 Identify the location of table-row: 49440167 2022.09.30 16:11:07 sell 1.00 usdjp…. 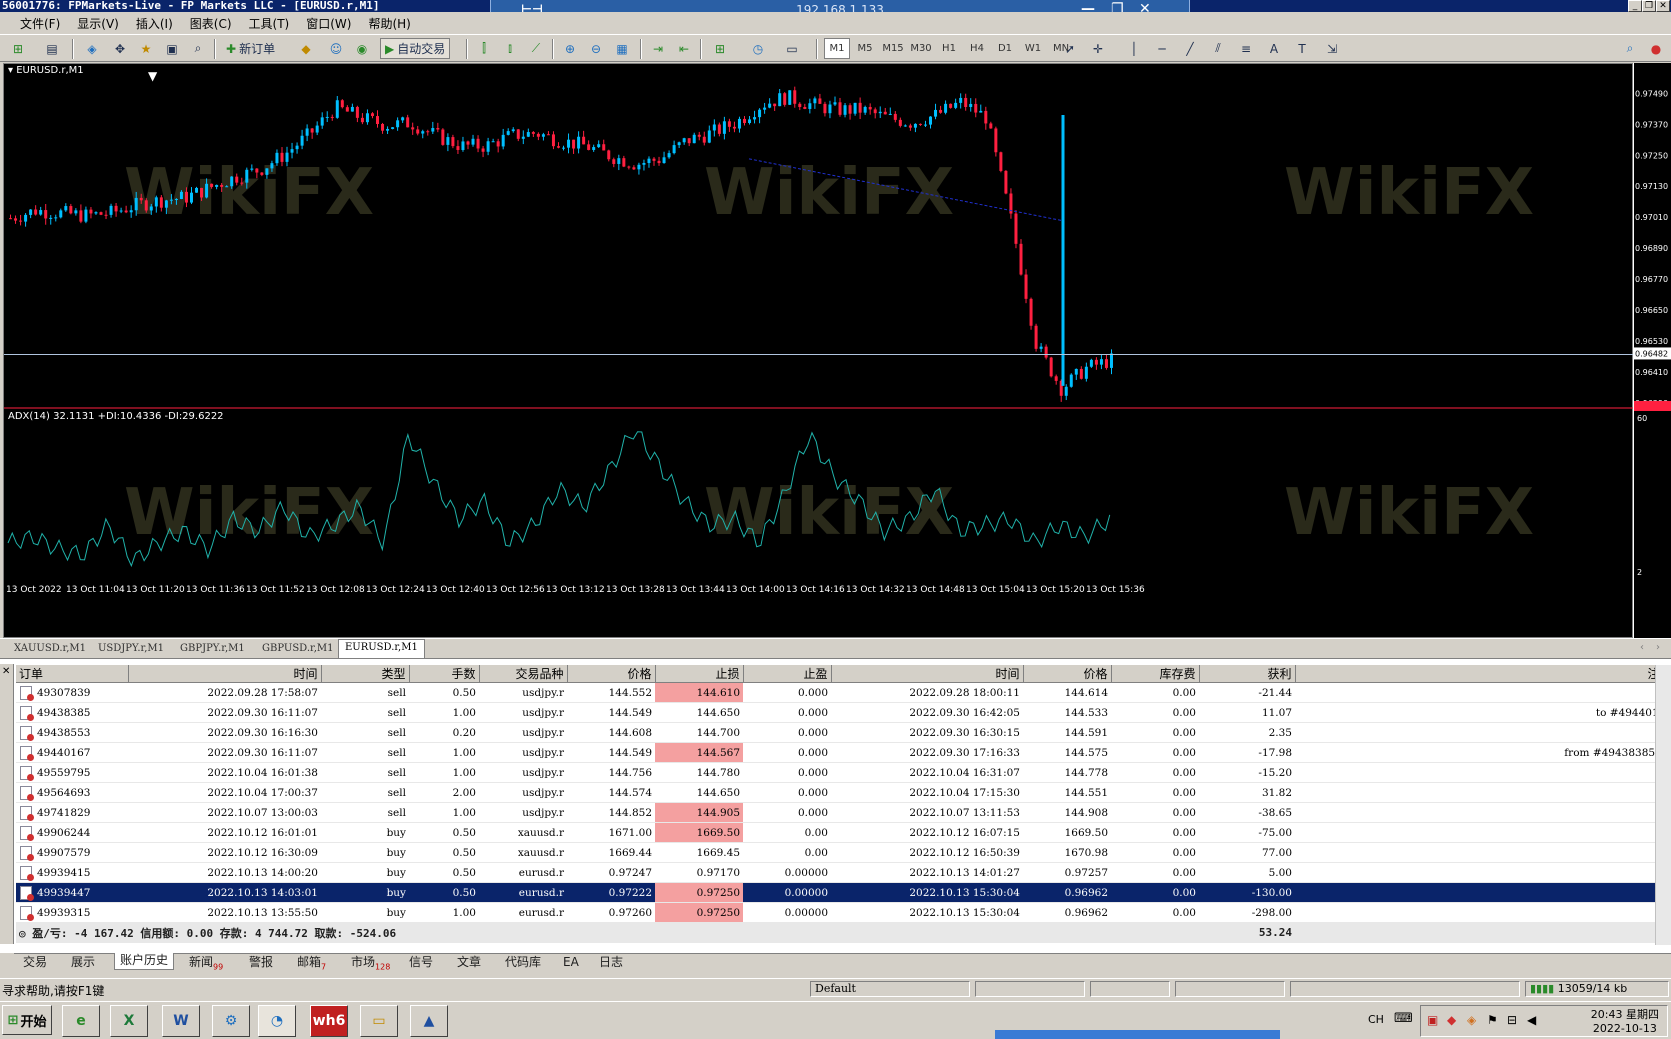
(843, 752).